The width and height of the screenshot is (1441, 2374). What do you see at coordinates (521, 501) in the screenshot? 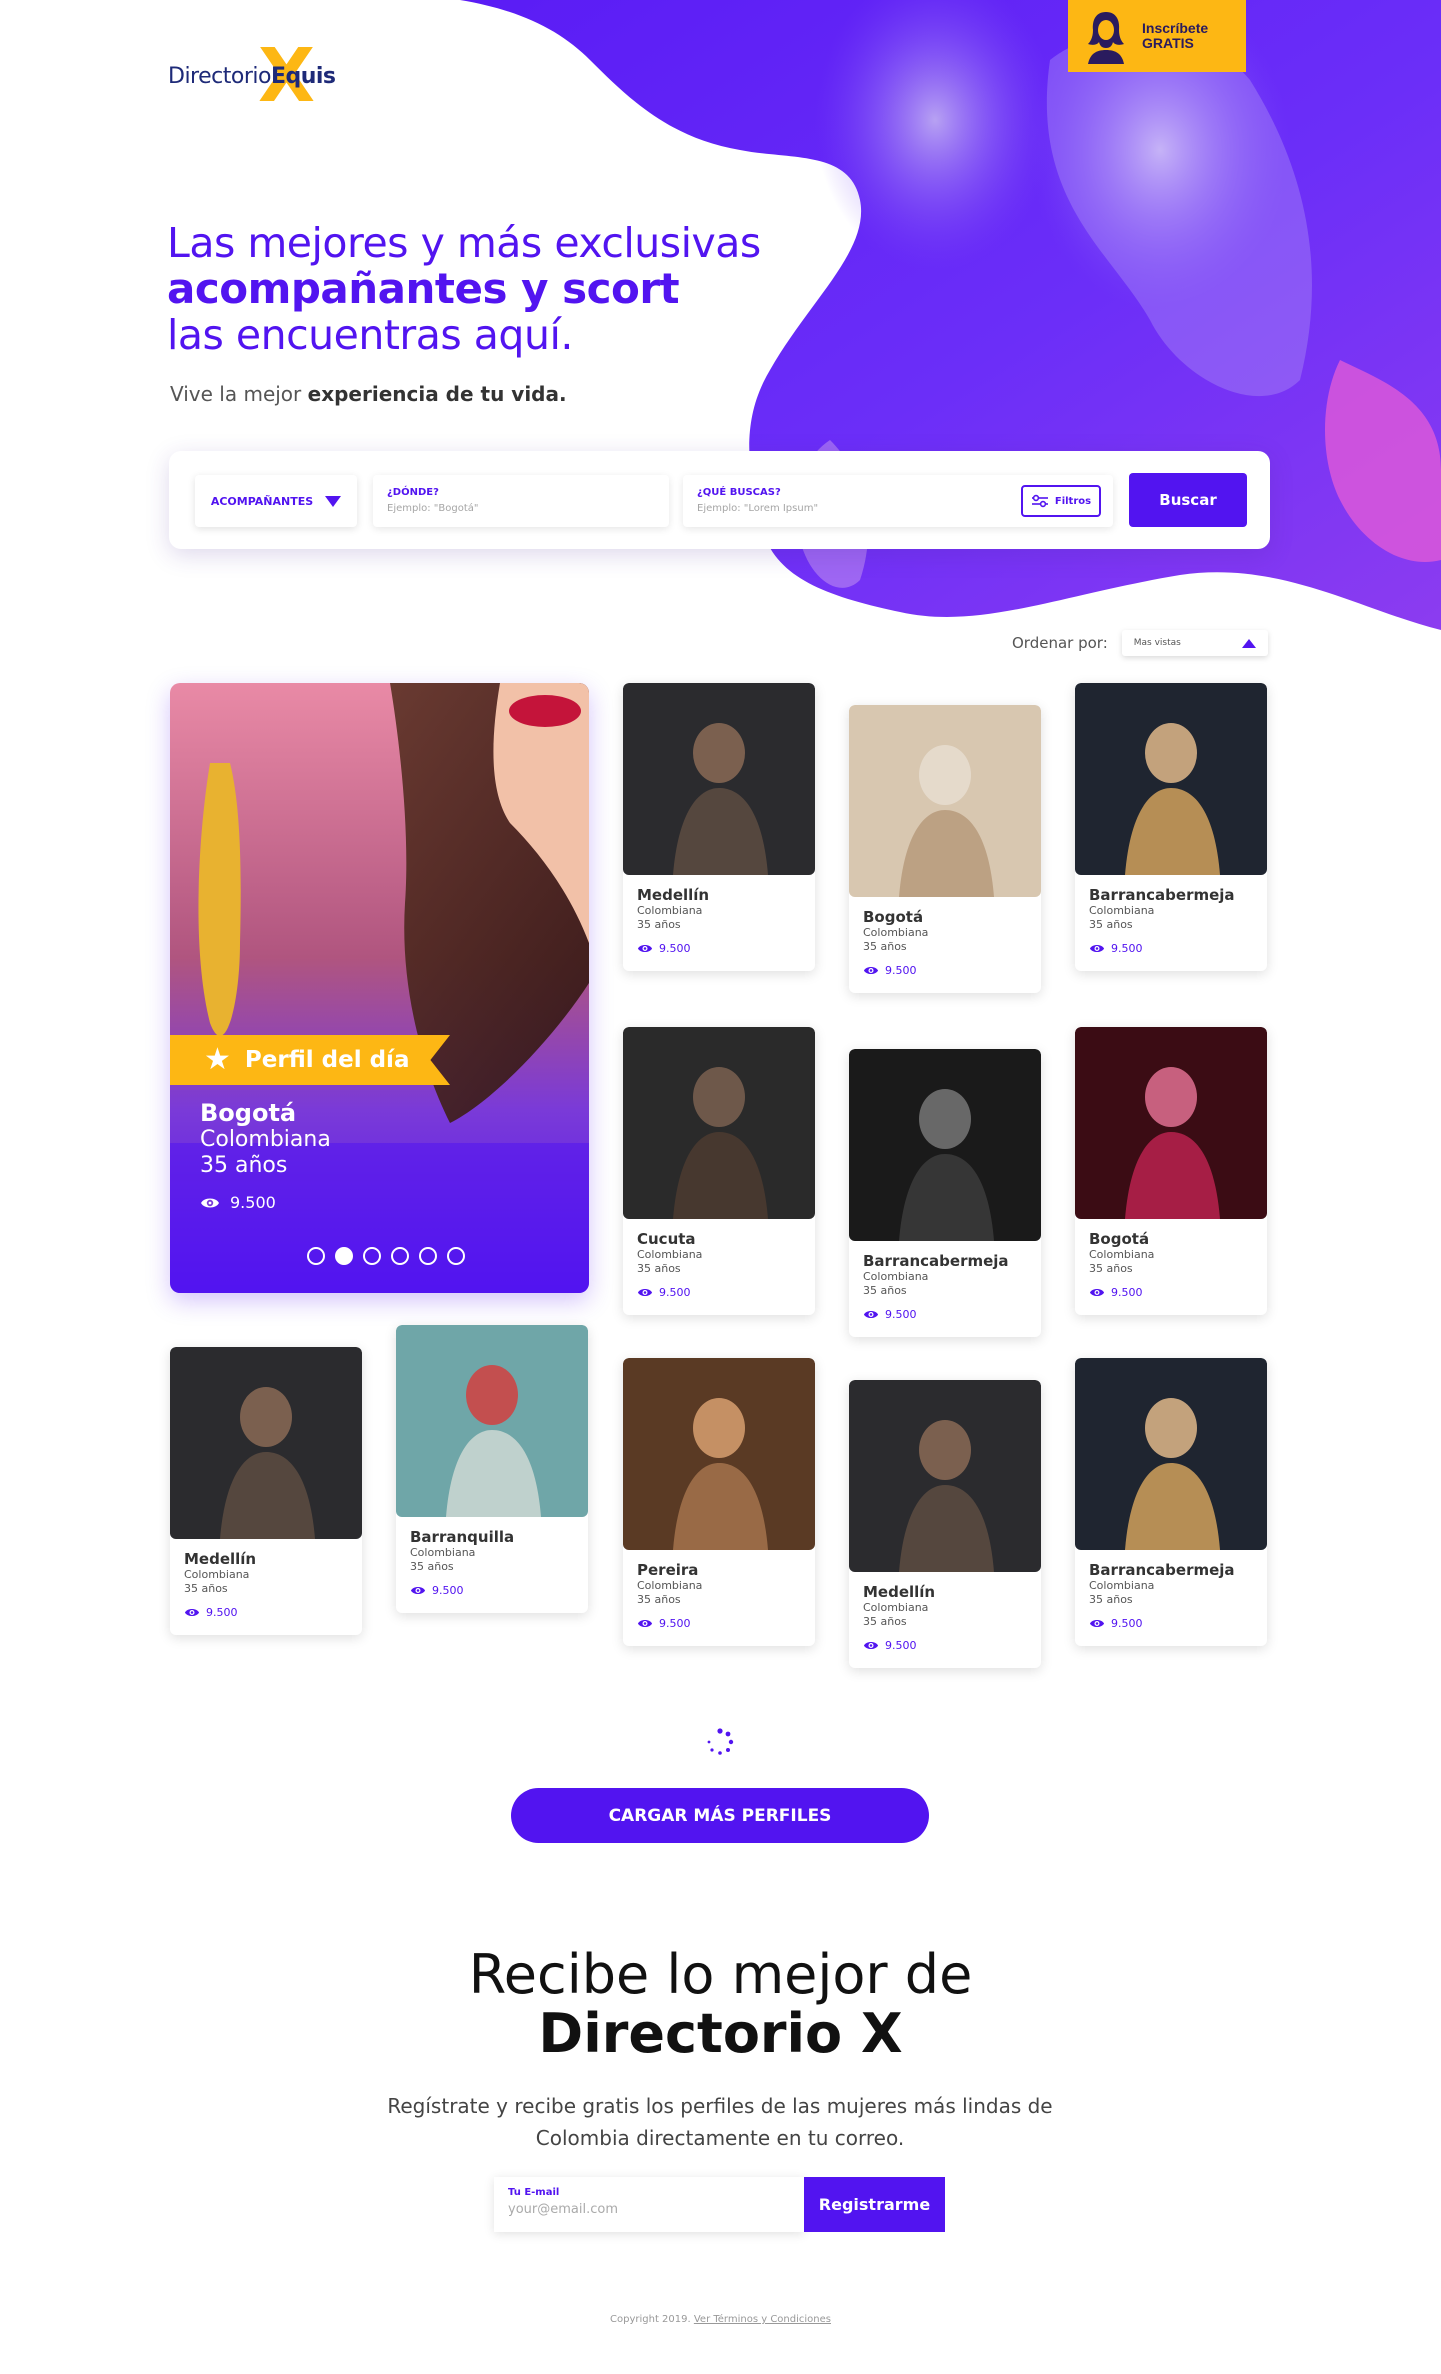
I see `where-field: ¿DÓNDE?` at bounding box center [521, 501].